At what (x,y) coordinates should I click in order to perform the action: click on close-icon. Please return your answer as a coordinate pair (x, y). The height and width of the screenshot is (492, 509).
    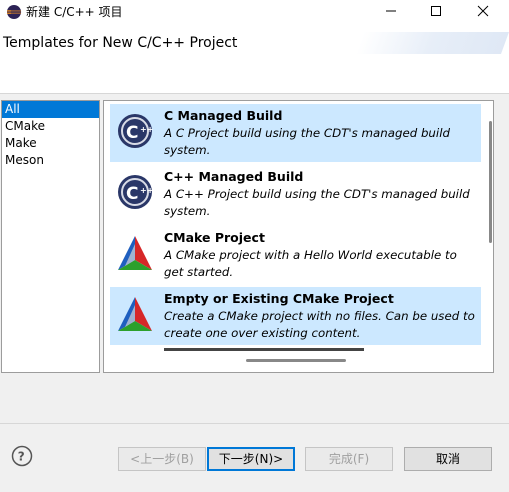
    Looking at the image, I should click on (483, 11).